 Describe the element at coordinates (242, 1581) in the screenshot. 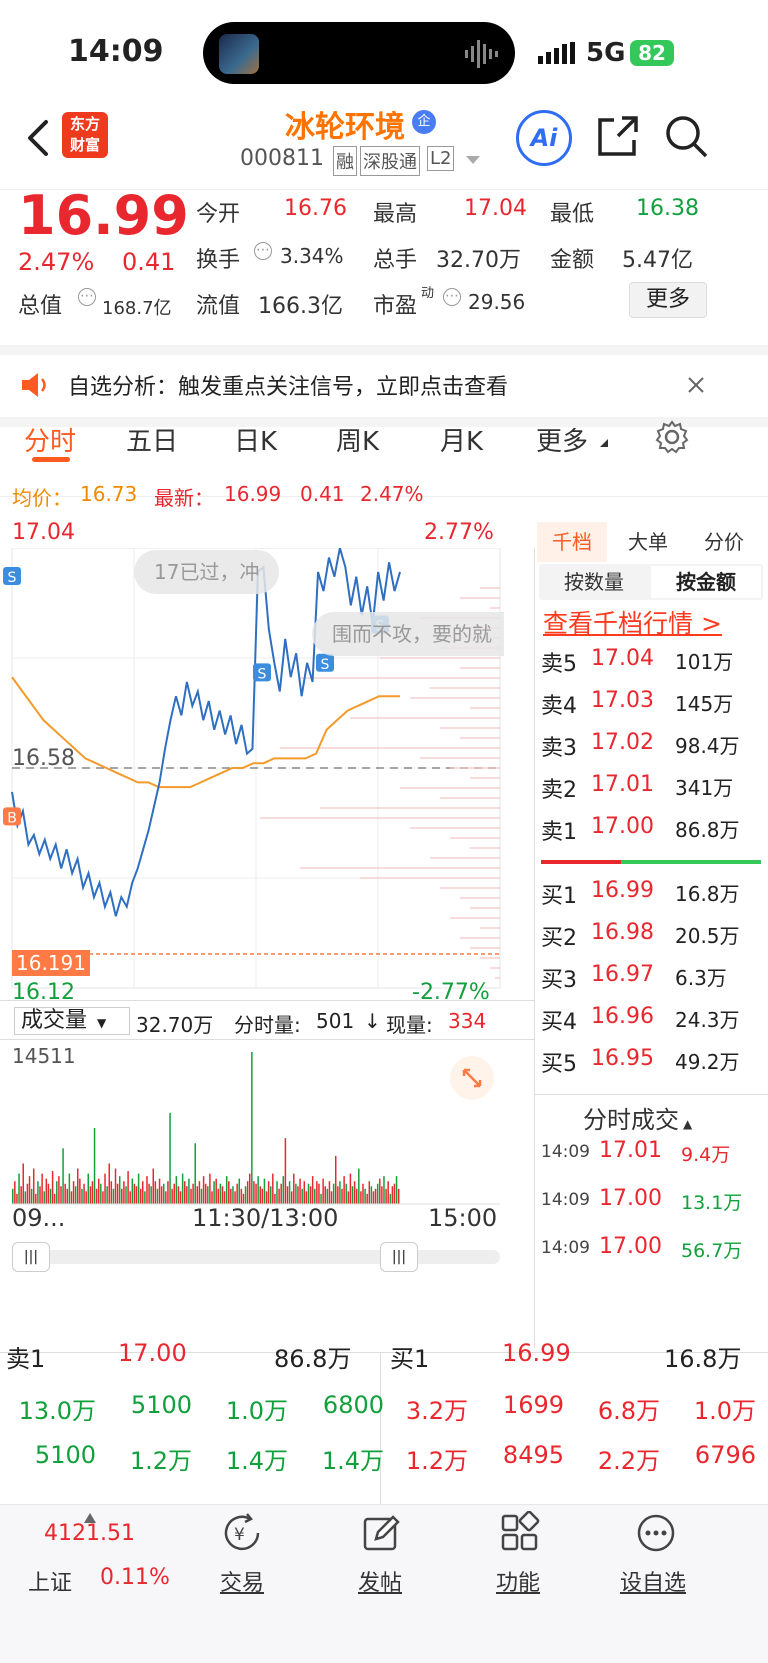

I see `nav-trade: 交易` at that location.